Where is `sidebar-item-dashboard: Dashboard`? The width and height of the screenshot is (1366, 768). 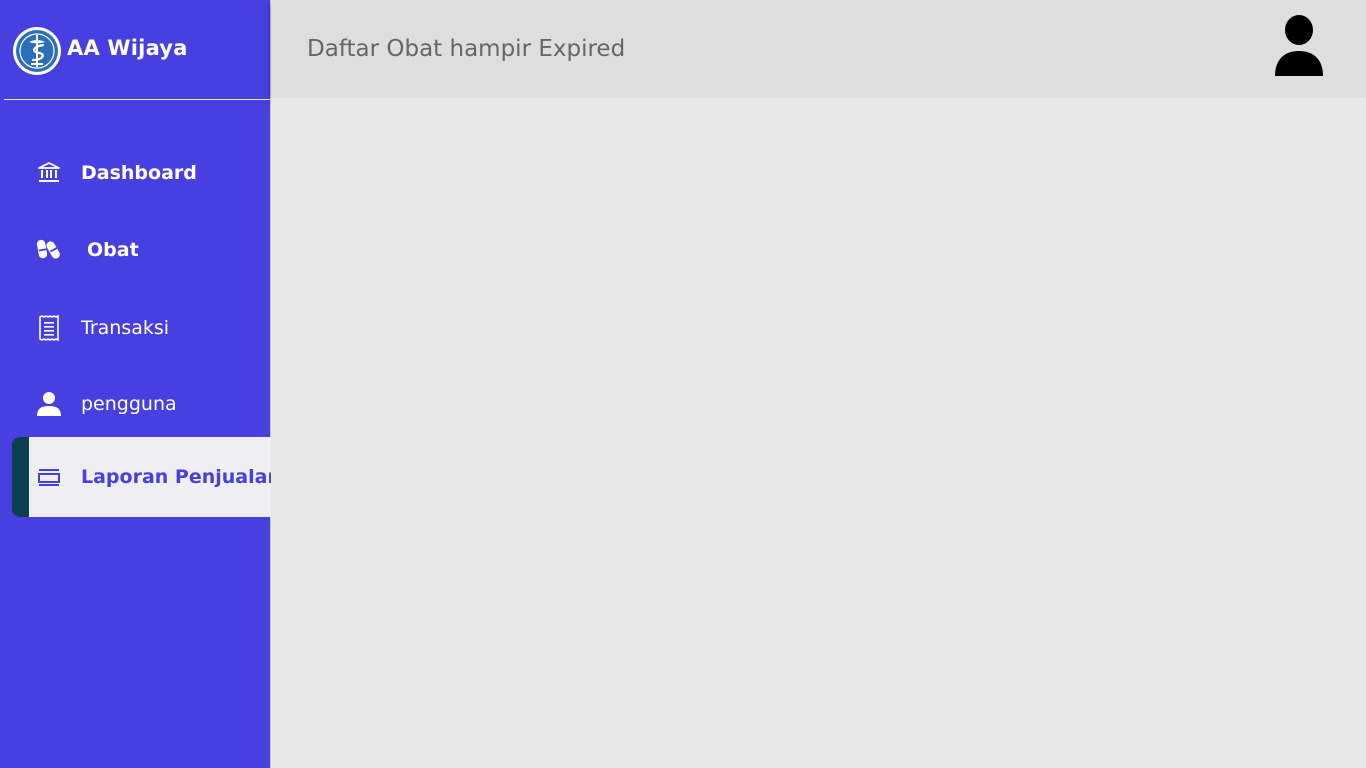 sidebar-item-dashboard: Dashboard is located at coordinates (141, 173).